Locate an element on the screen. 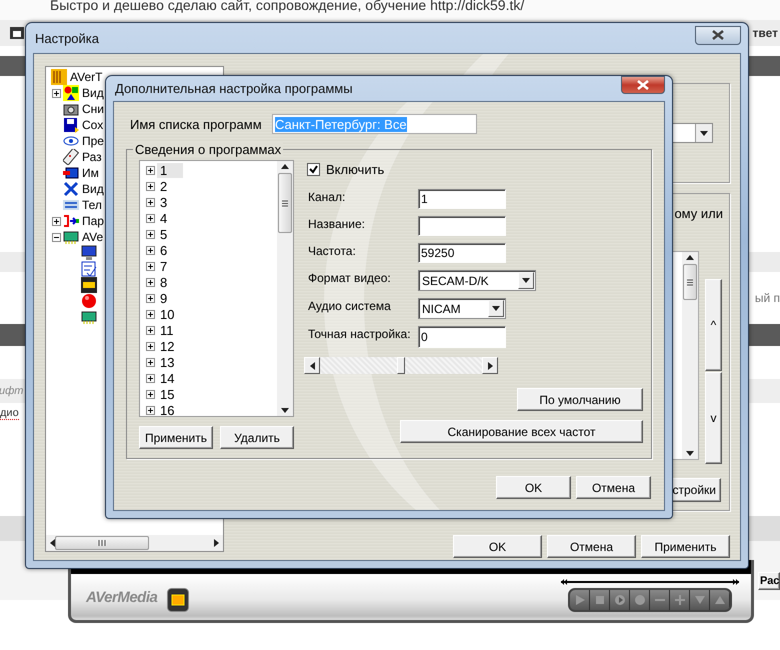 This screenshot has width=780, height=650. program-item: 16 is located at coordinates (167, 409).